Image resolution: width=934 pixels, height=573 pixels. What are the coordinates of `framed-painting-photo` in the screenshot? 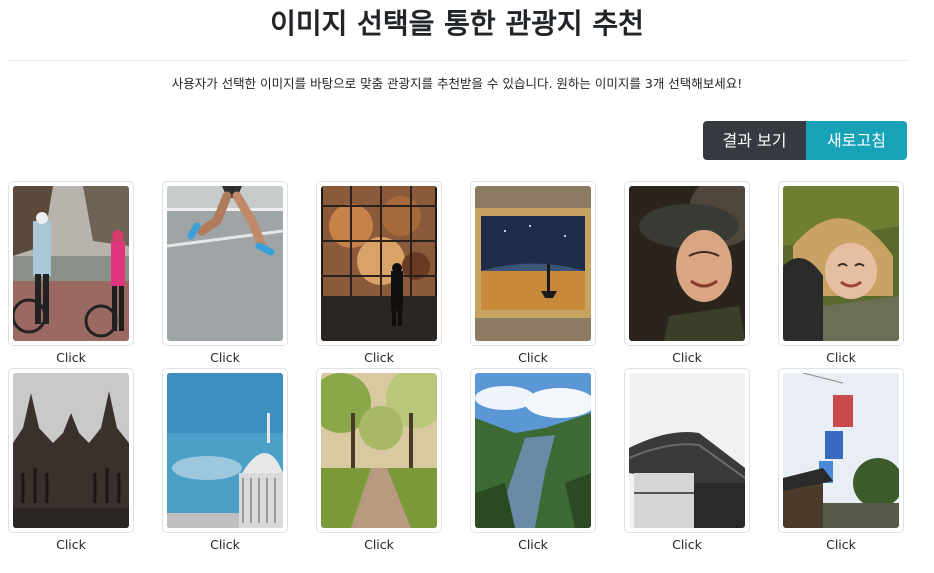 It's located at (533, 263).